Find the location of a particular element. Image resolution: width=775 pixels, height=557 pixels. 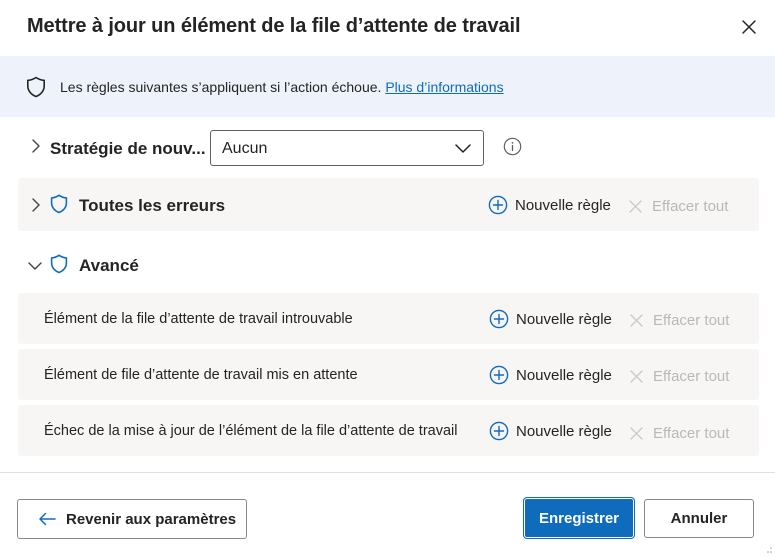

cancel-button: Annuler is located at coordinates (699, 518).